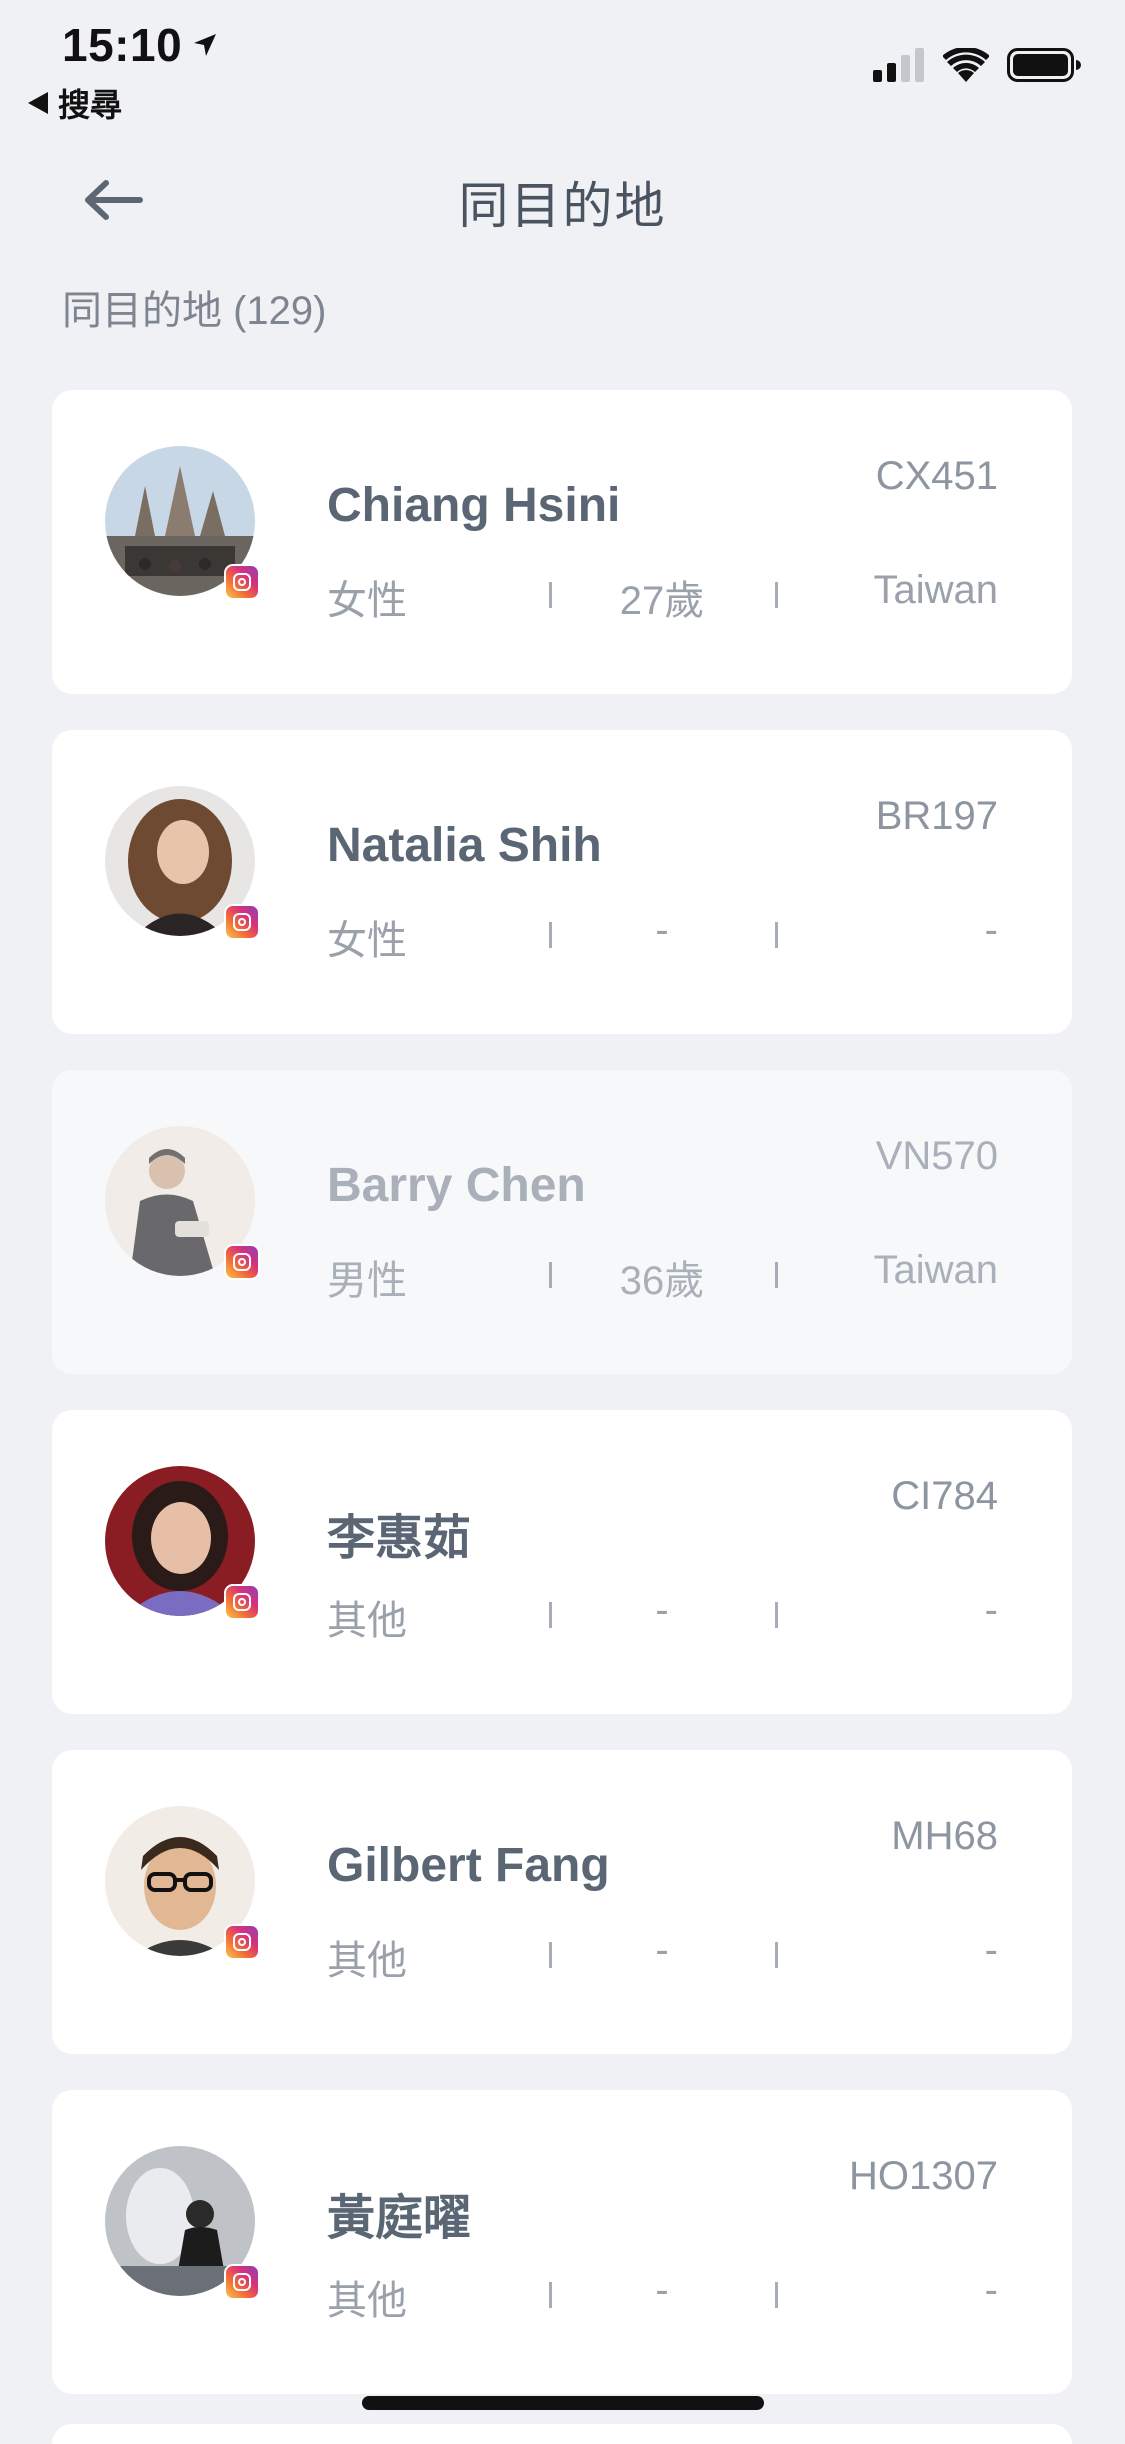 This screenshot has width=1125, height=2444. I want to click on flight-number: HO1307, so click(923, 2176).